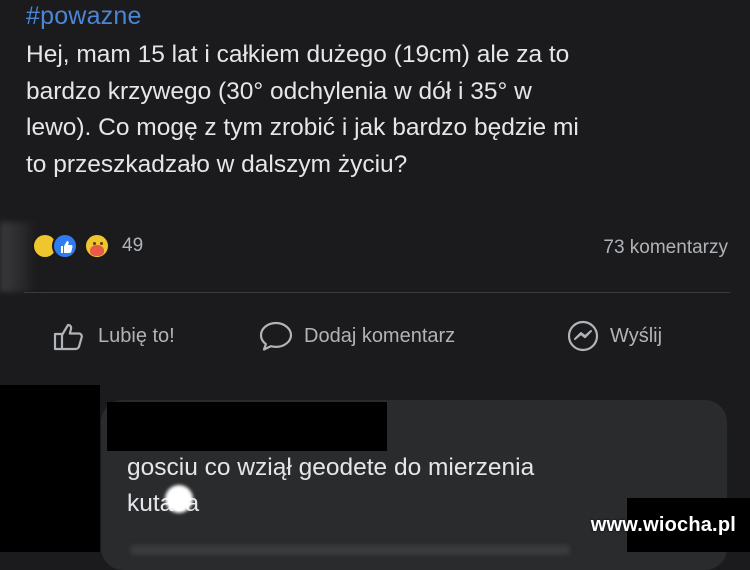 The height and width of the screenshot is (570, 750). Describe the element at coordinates (97, 250) in the screenshot. I see `care-heart` at that location.